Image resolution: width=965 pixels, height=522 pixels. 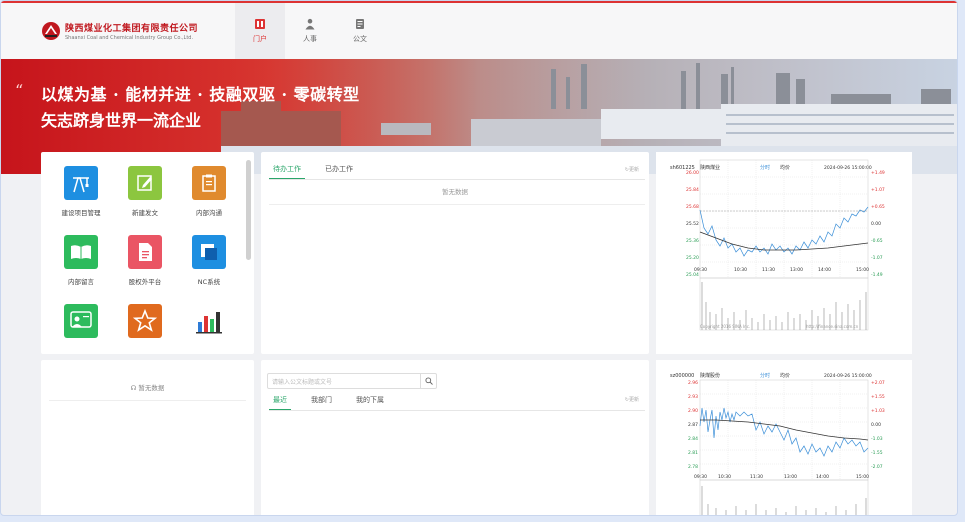 What do you see at coordinates (121, 120) in the screenshot?
I see `banner-slogan-2: 矢志跻身世界一流企业` at bounding box center [121, 120].